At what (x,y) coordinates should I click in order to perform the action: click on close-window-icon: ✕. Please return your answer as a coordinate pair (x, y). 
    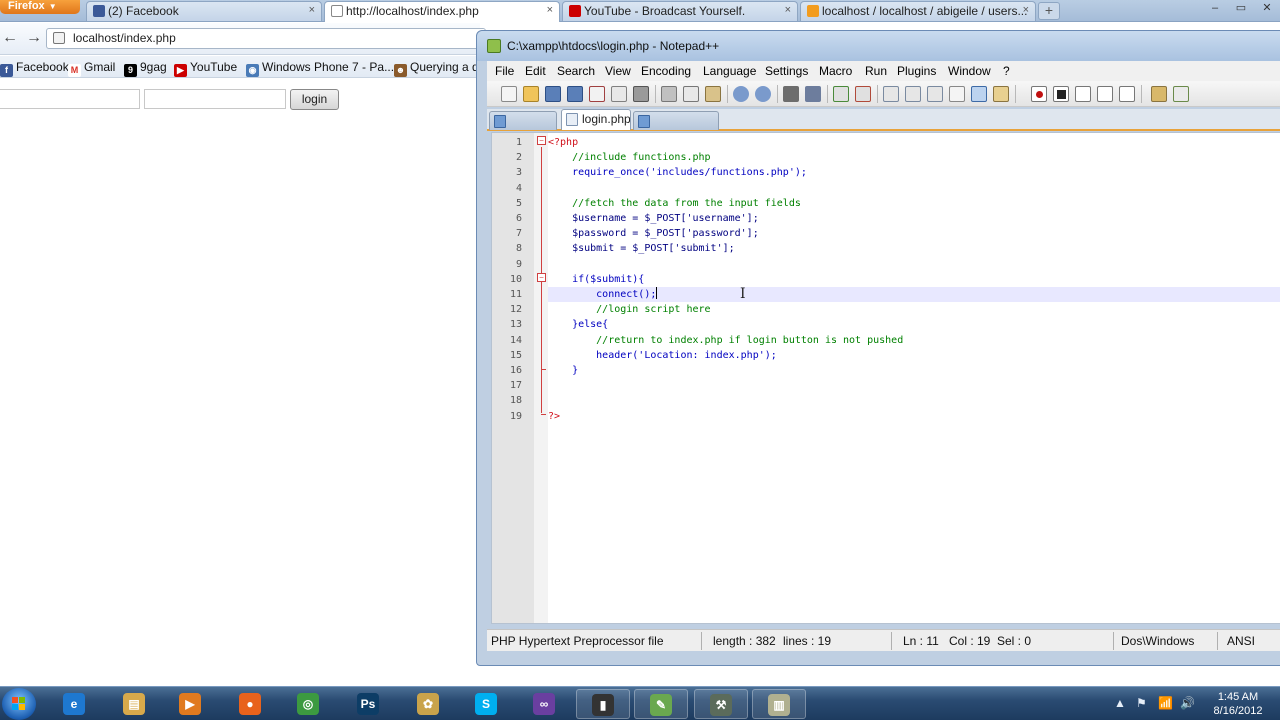
    Looking at the image, I should click on (1267, 9).